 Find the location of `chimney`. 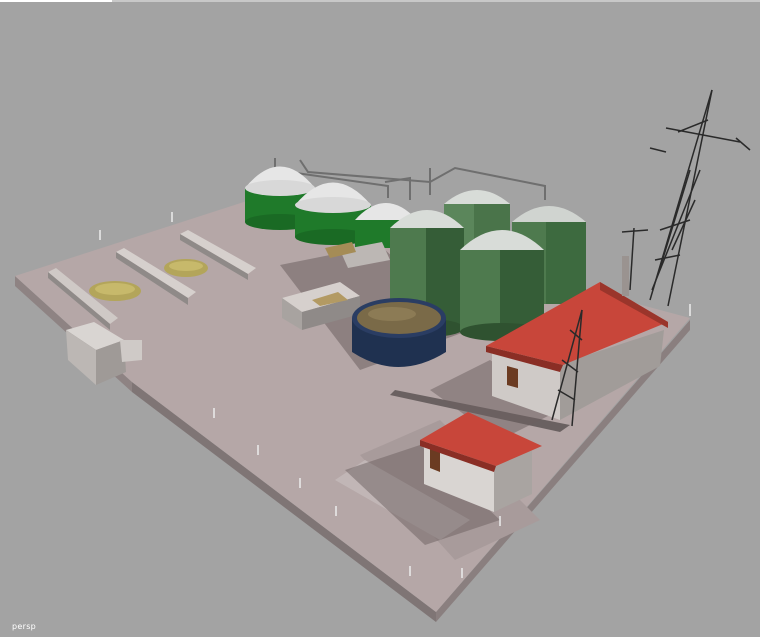

chimney is located at coordinates (625, 276).